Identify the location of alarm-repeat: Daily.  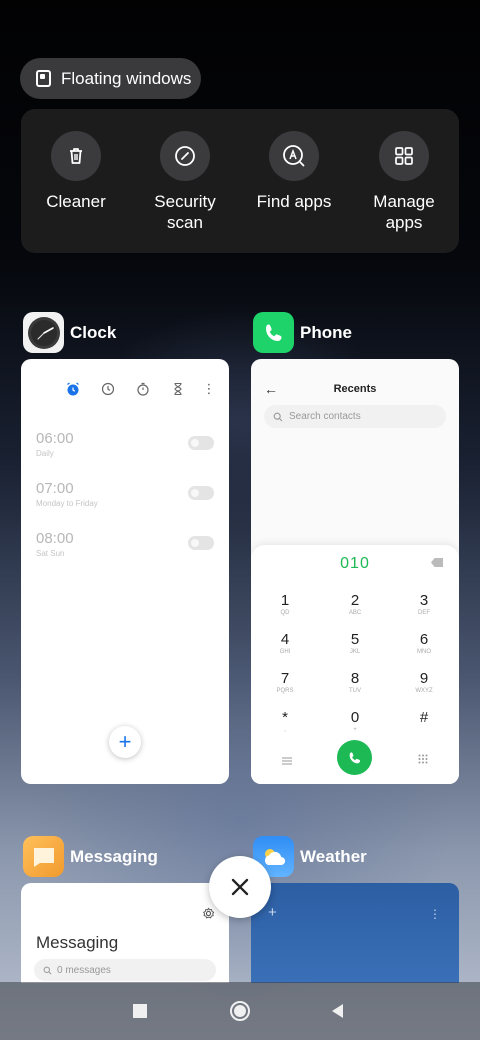
(45, 453).